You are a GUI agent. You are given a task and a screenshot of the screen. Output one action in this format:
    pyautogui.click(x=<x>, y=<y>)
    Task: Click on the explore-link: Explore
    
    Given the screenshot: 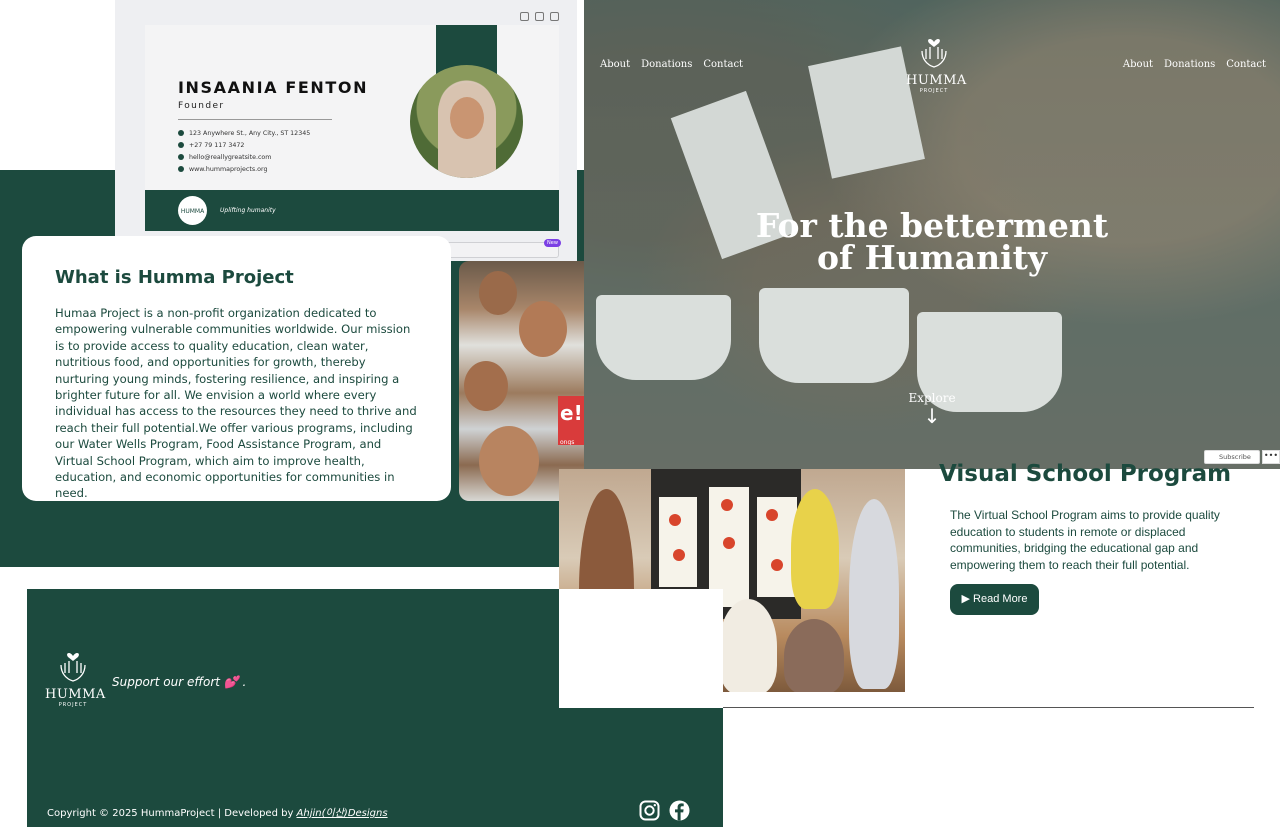 What is the action you would take?
    pyautogui.click(x=932, y=398)
    